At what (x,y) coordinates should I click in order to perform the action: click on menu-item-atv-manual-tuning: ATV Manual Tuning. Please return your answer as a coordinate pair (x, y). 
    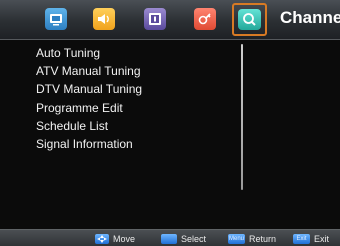
    Looking at the image, I should click on (131, 71).